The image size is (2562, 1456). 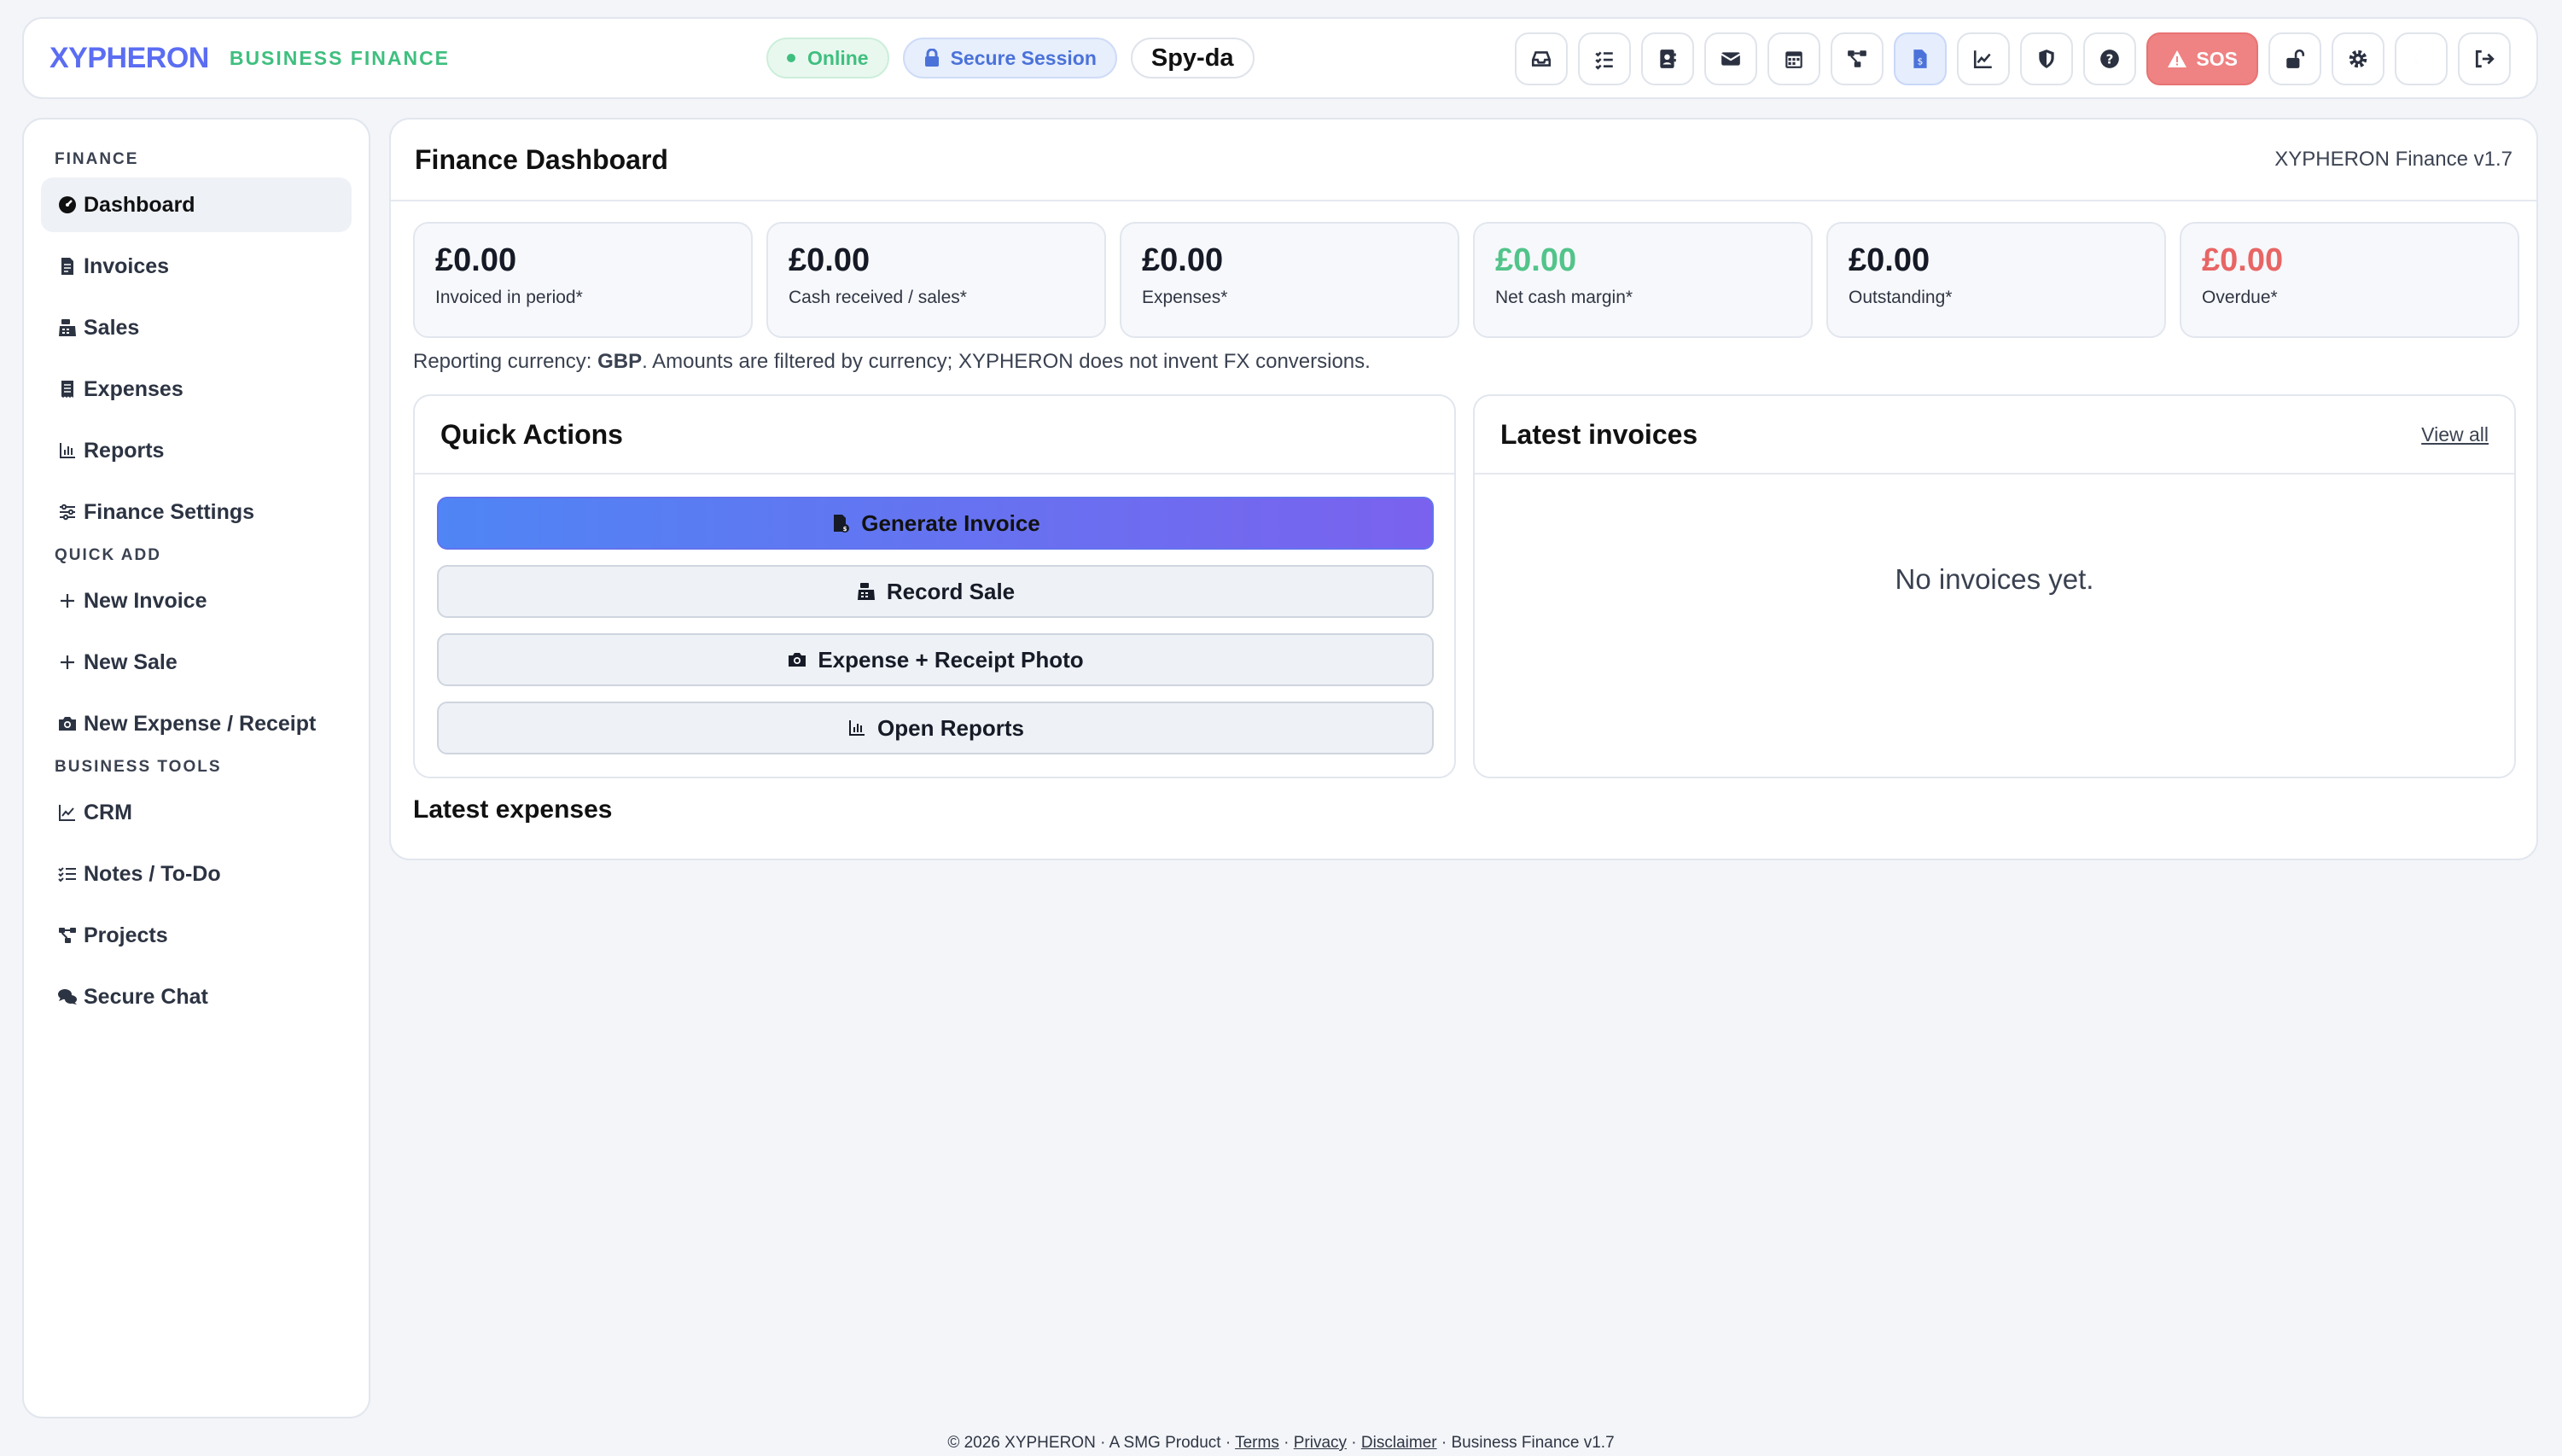 What do you see at coordinates (2110, 58) in the screenshot?
I see `help-icon: ?` at bounding box center [2110, 58].